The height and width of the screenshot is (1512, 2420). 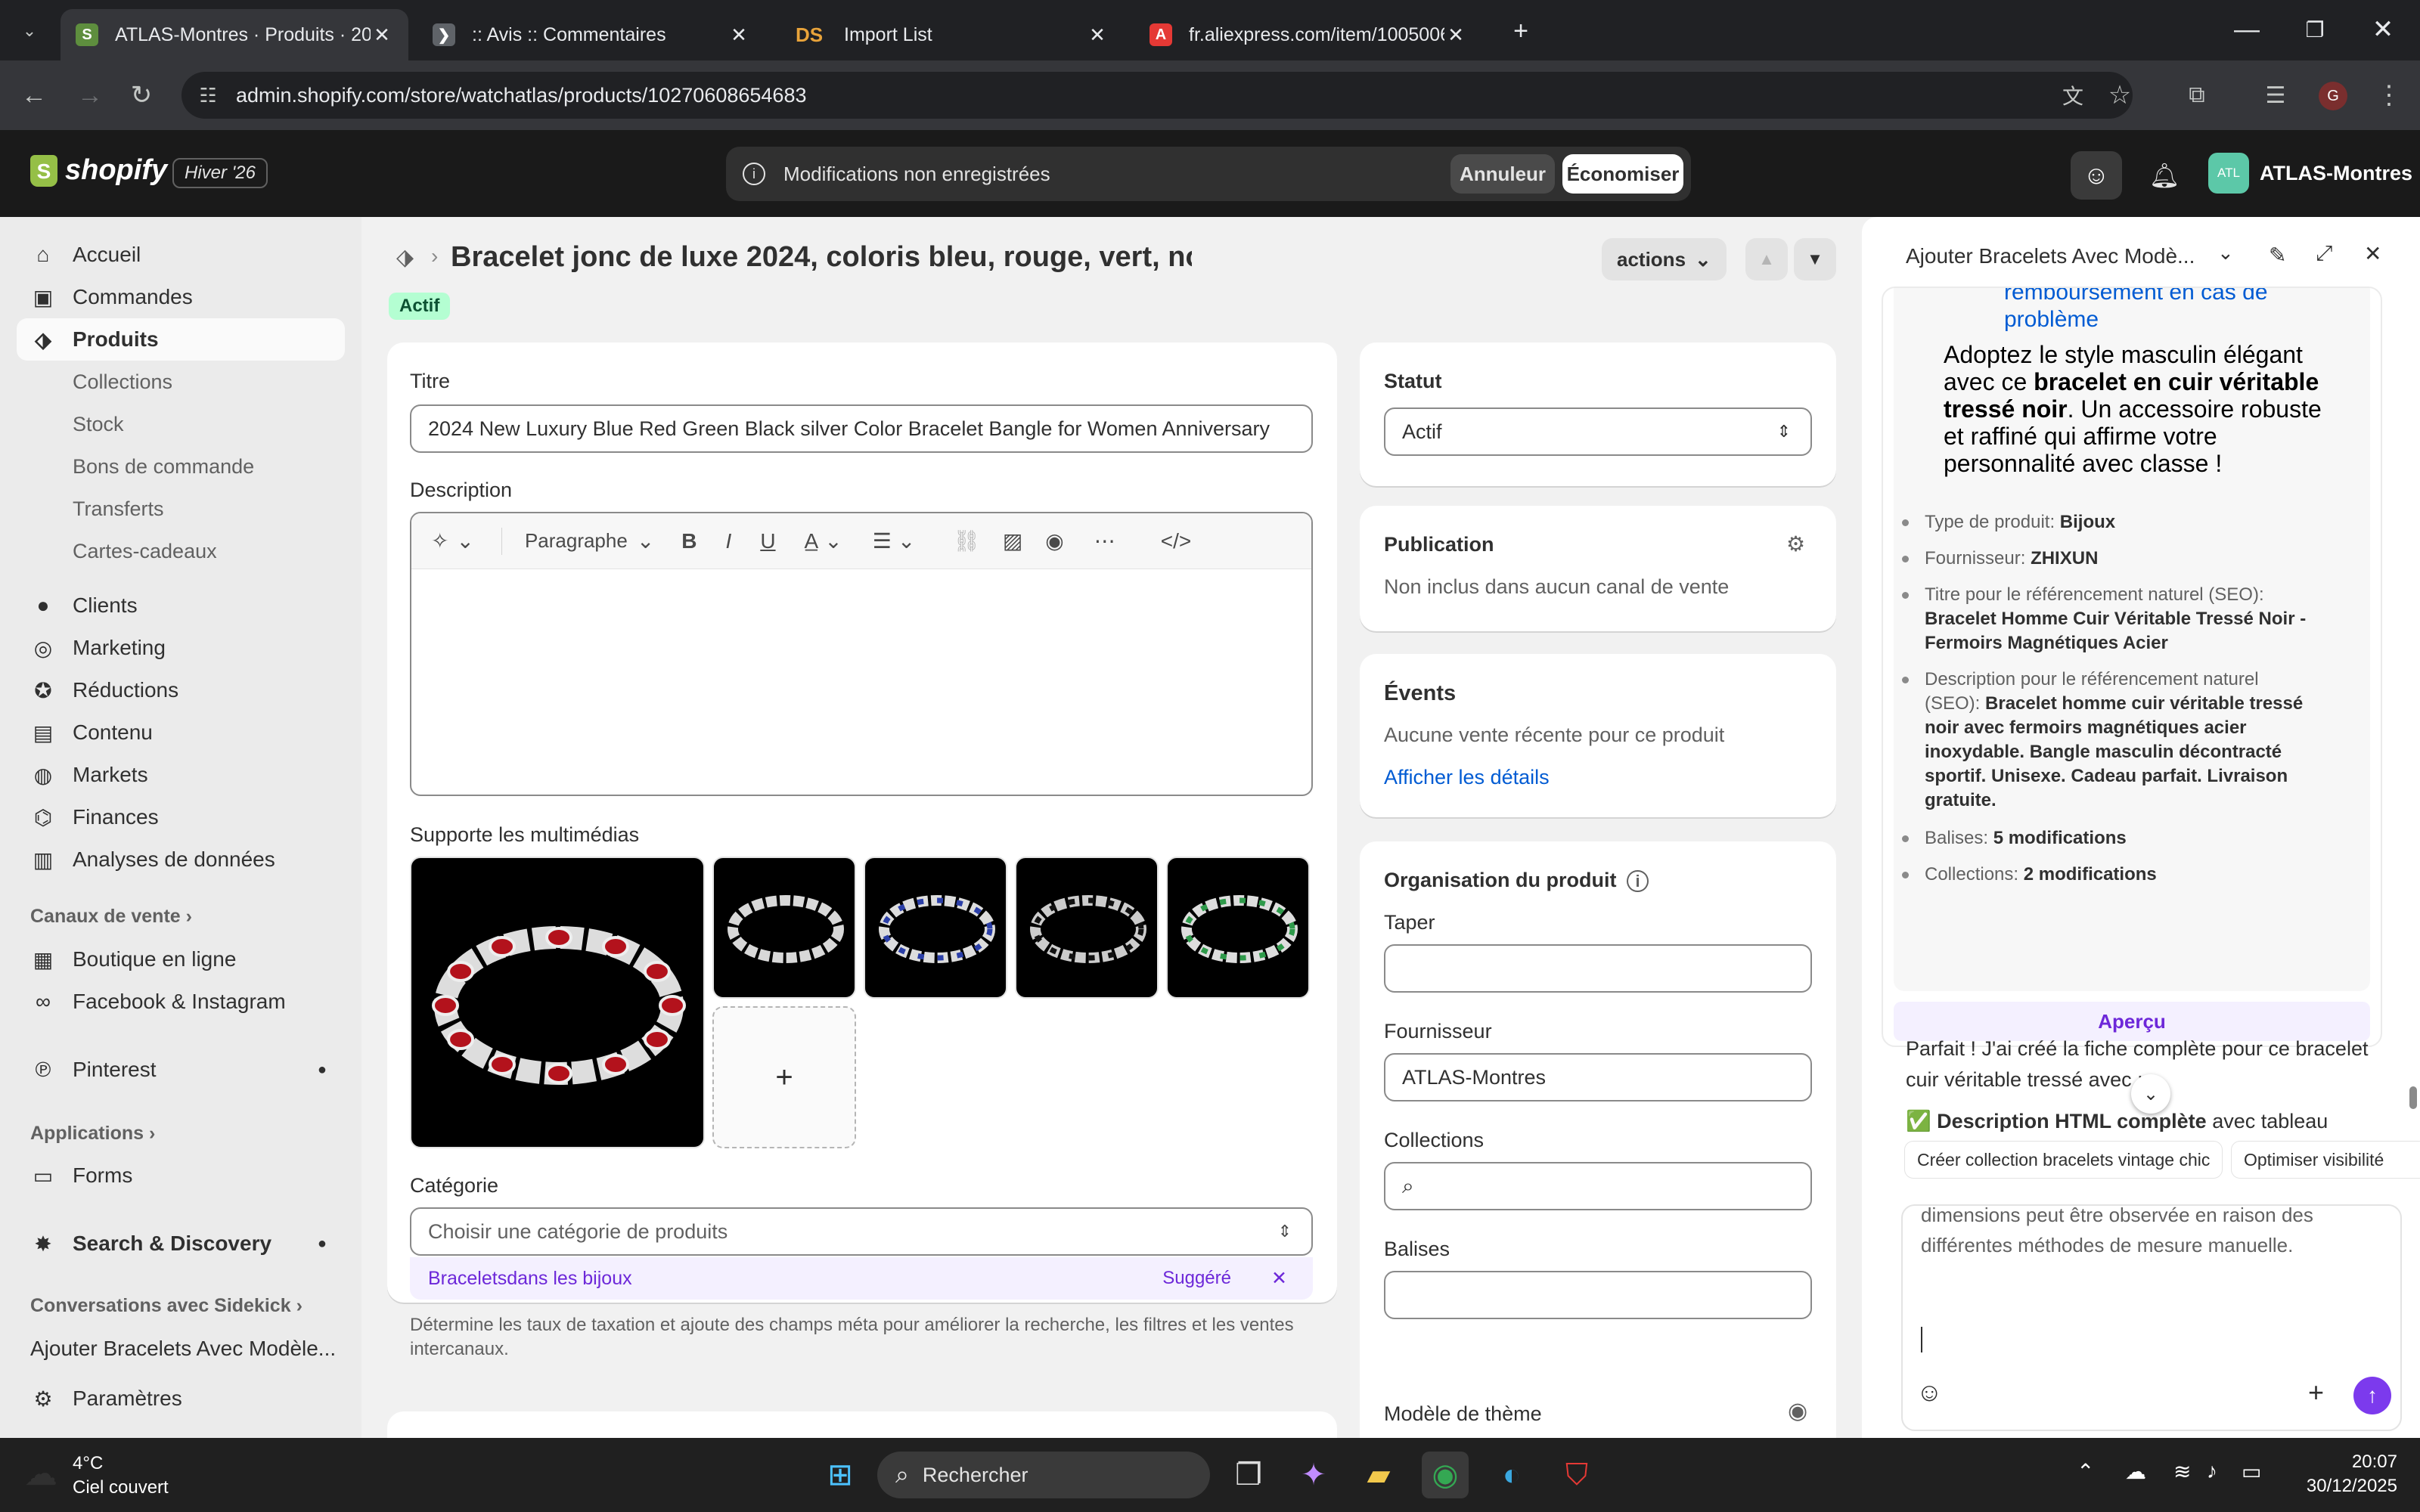 I want to click on sidebar-item-content: ▤ Contenu, so click(x=181, y=732).